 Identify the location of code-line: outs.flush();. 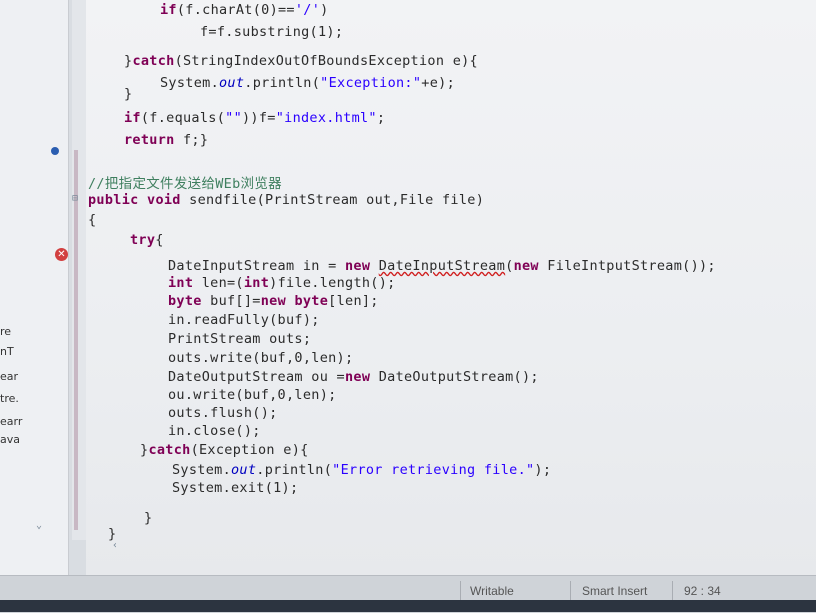
(223, 413).